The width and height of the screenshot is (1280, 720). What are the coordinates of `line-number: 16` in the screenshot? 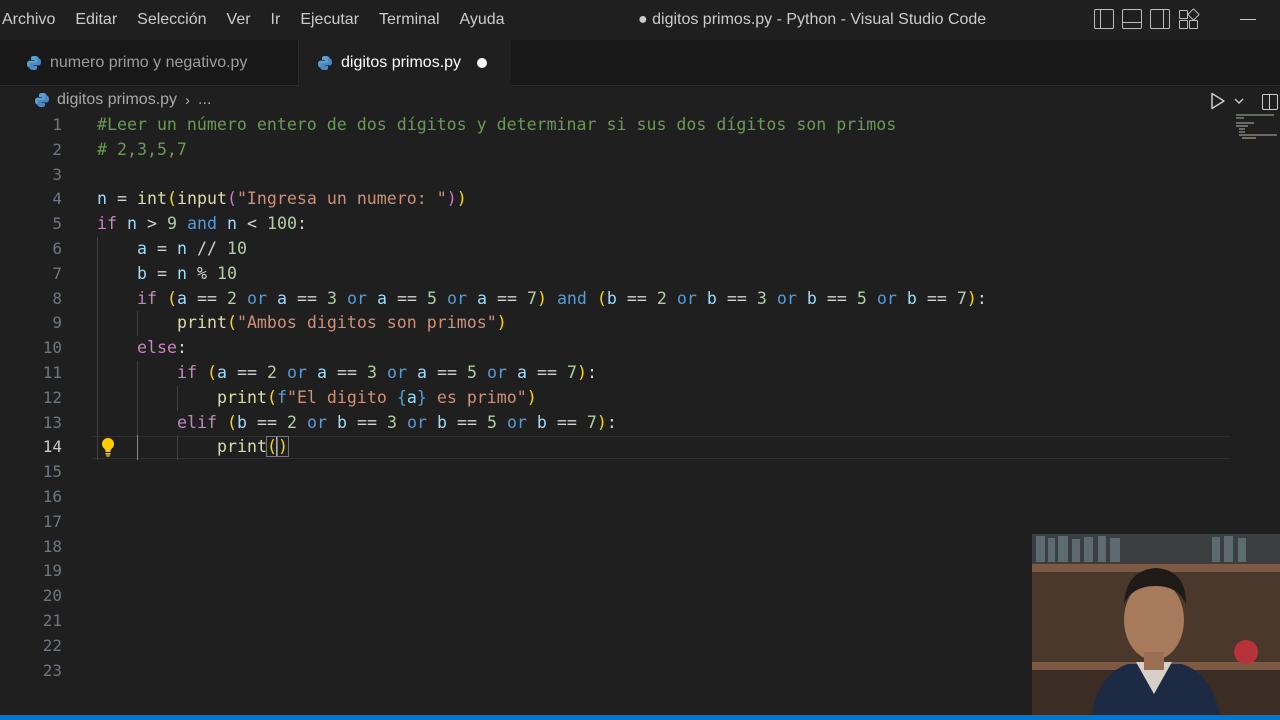 It's located at (52, 496).